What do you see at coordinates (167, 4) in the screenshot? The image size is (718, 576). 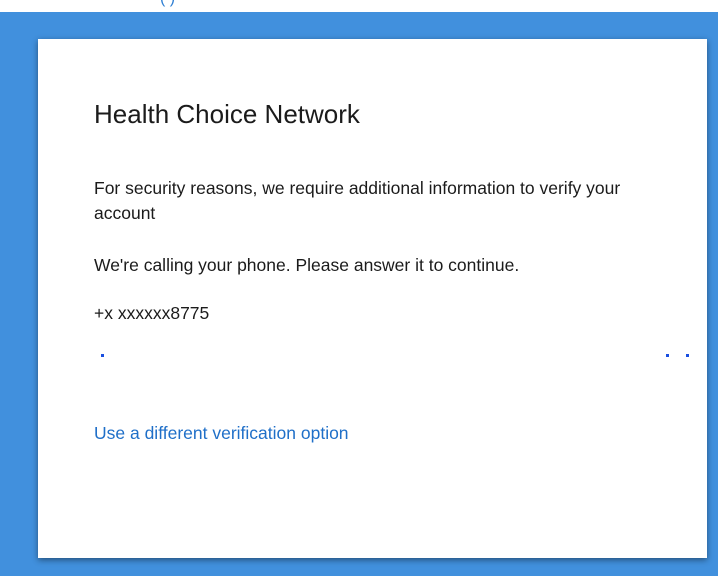 I see `top-strip-partial-text: ( )` at bounding box center [167, 4].